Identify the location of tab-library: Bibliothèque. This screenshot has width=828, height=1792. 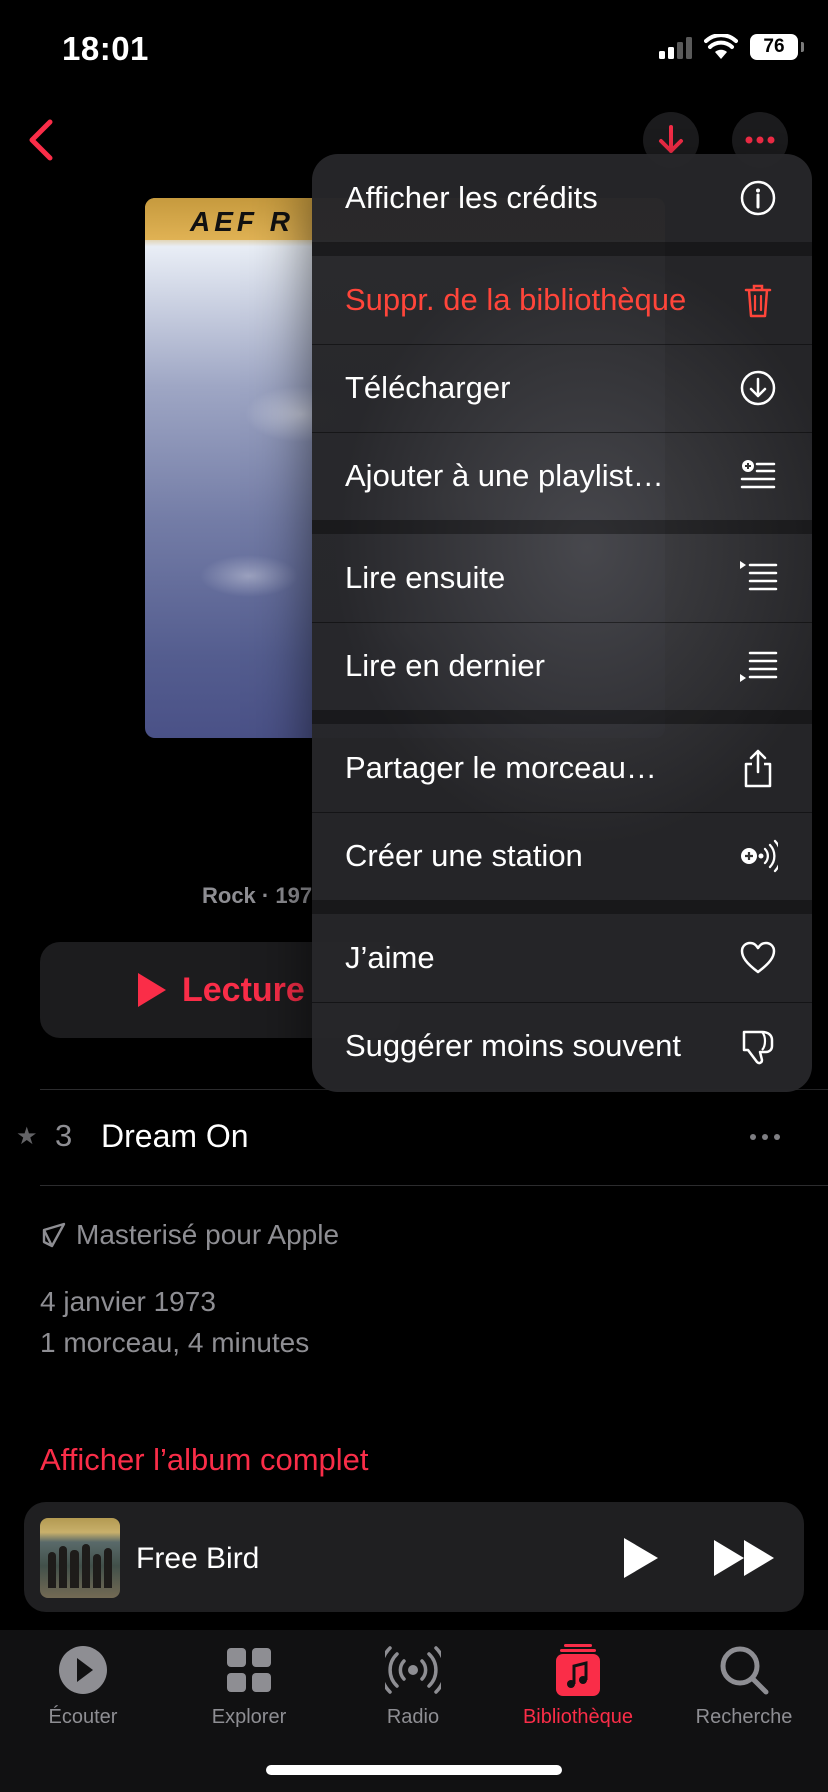
(578, 1679).